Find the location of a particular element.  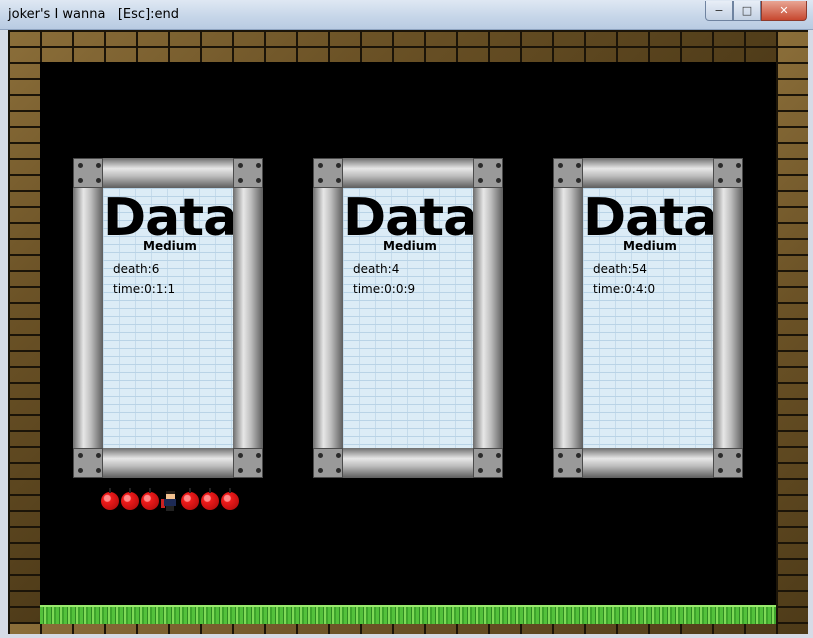

brick-wall-right is located at coordinates (792, 332).